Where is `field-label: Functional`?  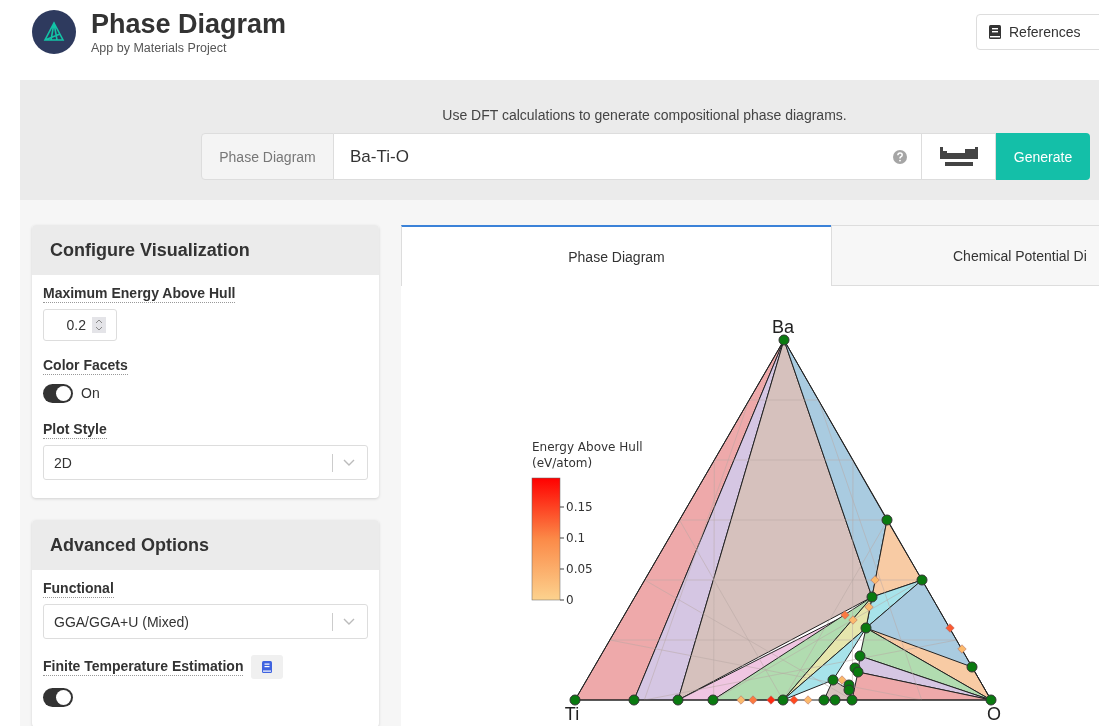
field-label: Functional is located at coordinates (78, 589).